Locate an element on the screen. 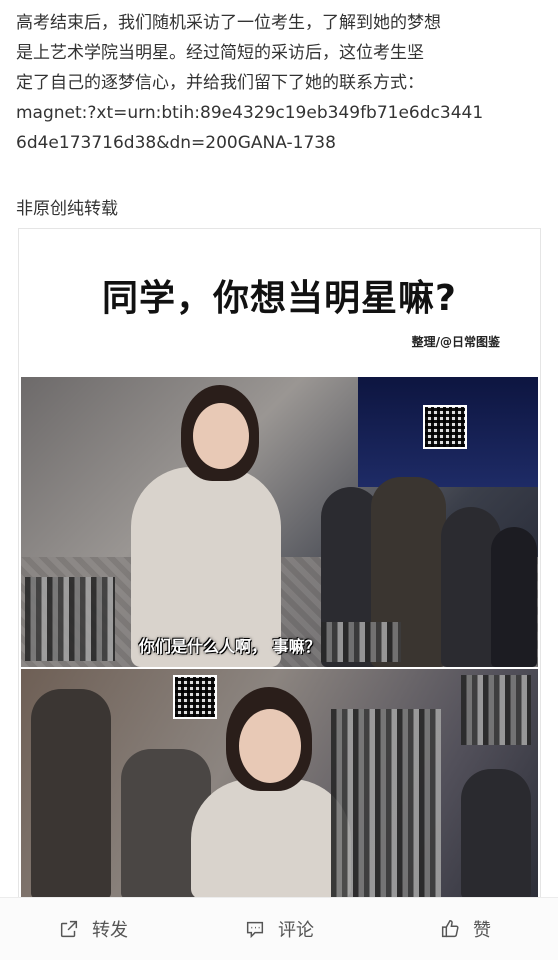  like-label: 赞 is located at coordinates (482, 930).